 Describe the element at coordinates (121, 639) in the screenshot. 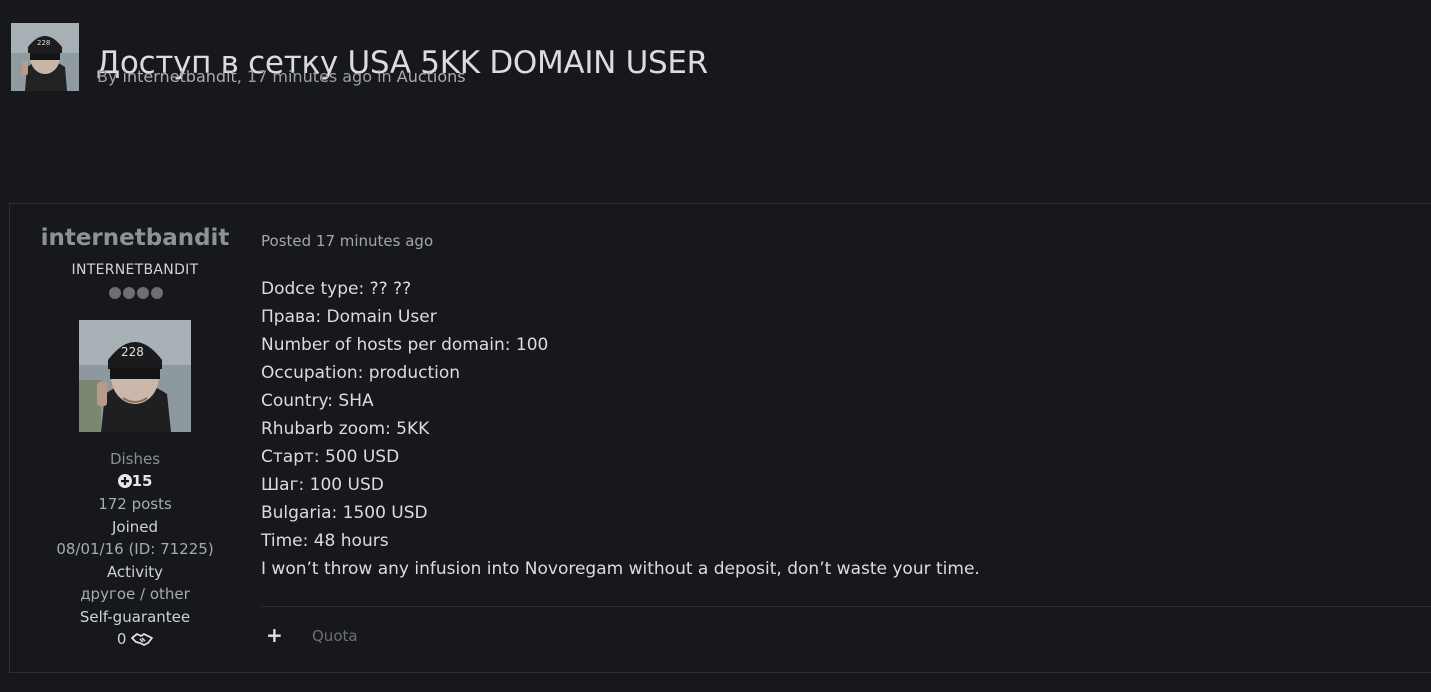

I see `guarantee-value: 0` at that location.